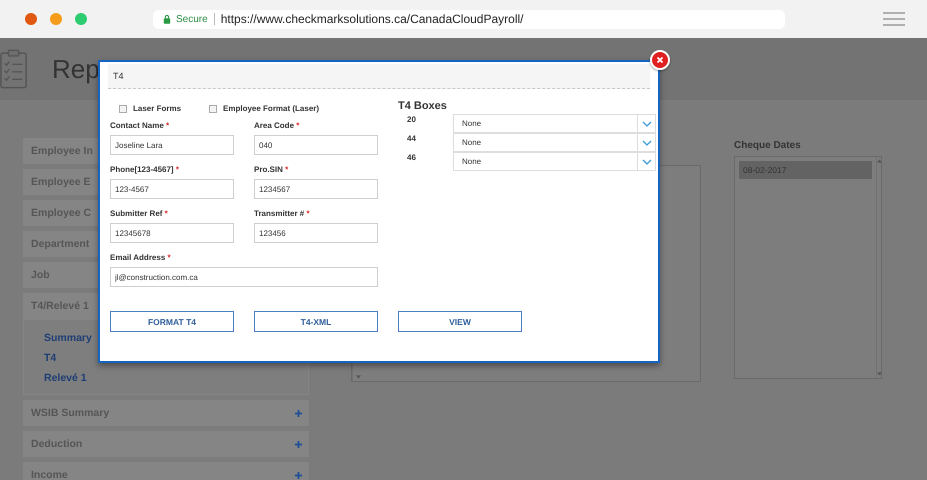 This screenshot has width=927, height=480. What do you see at coordinates (140, 125) in the screenshot?
I see `field-label: Contact Name *` at bounding box center [140, 125].